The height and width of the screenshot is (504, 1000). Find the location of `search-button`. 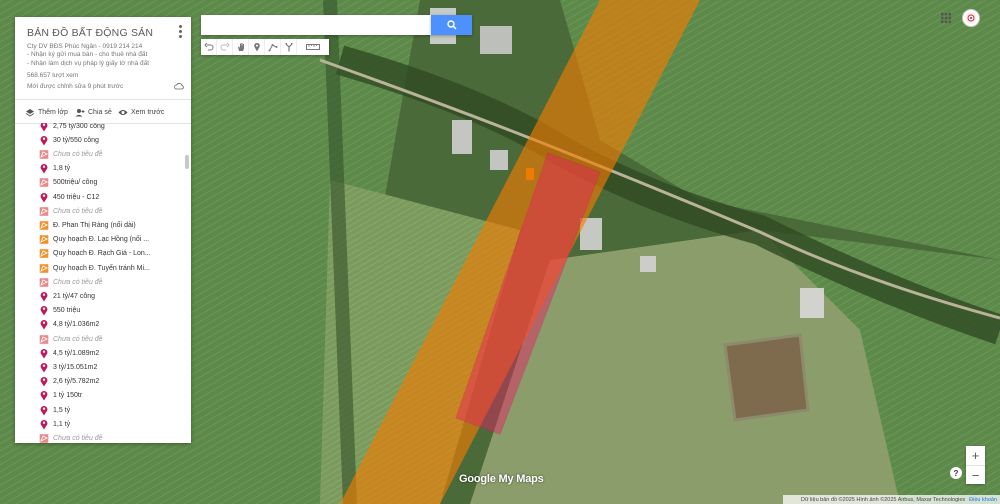

search-button is located at coordinates (451, 25).